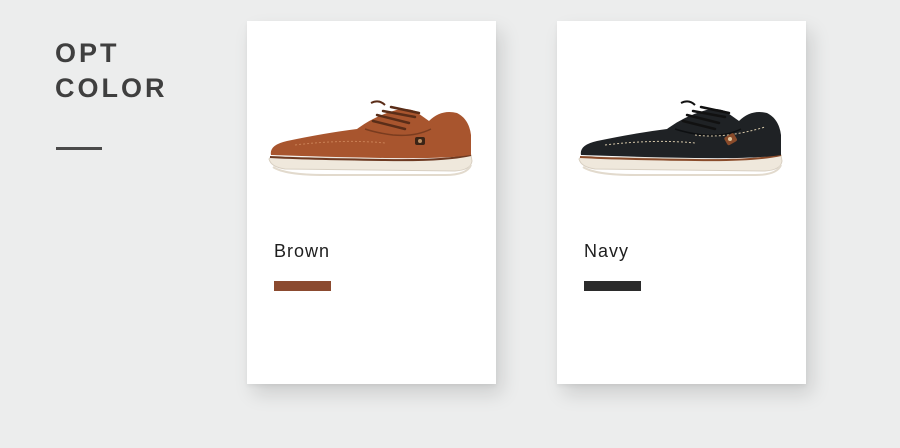 The height and width of the screenshot is (448, 900). I want to click on color-option-label: Brown, so click(302, 251).